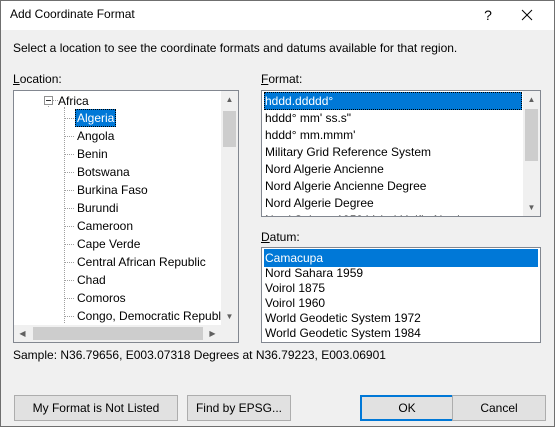 This screenshot has width=555, height=427. What do you see at coordinates (319, 203) in the screenshot?
I see `format-list-item: Nord Algerie Degree` at bounding box center [319, 203].